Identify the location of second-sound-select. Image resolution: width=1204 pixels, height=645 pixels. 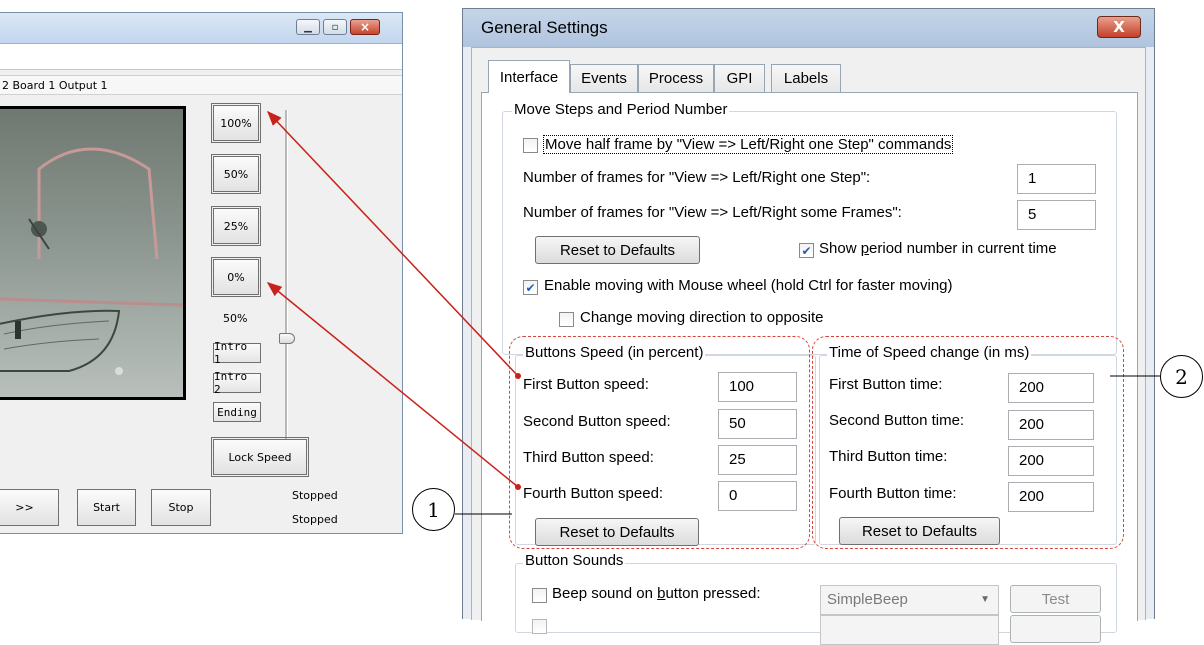
(909, 630).